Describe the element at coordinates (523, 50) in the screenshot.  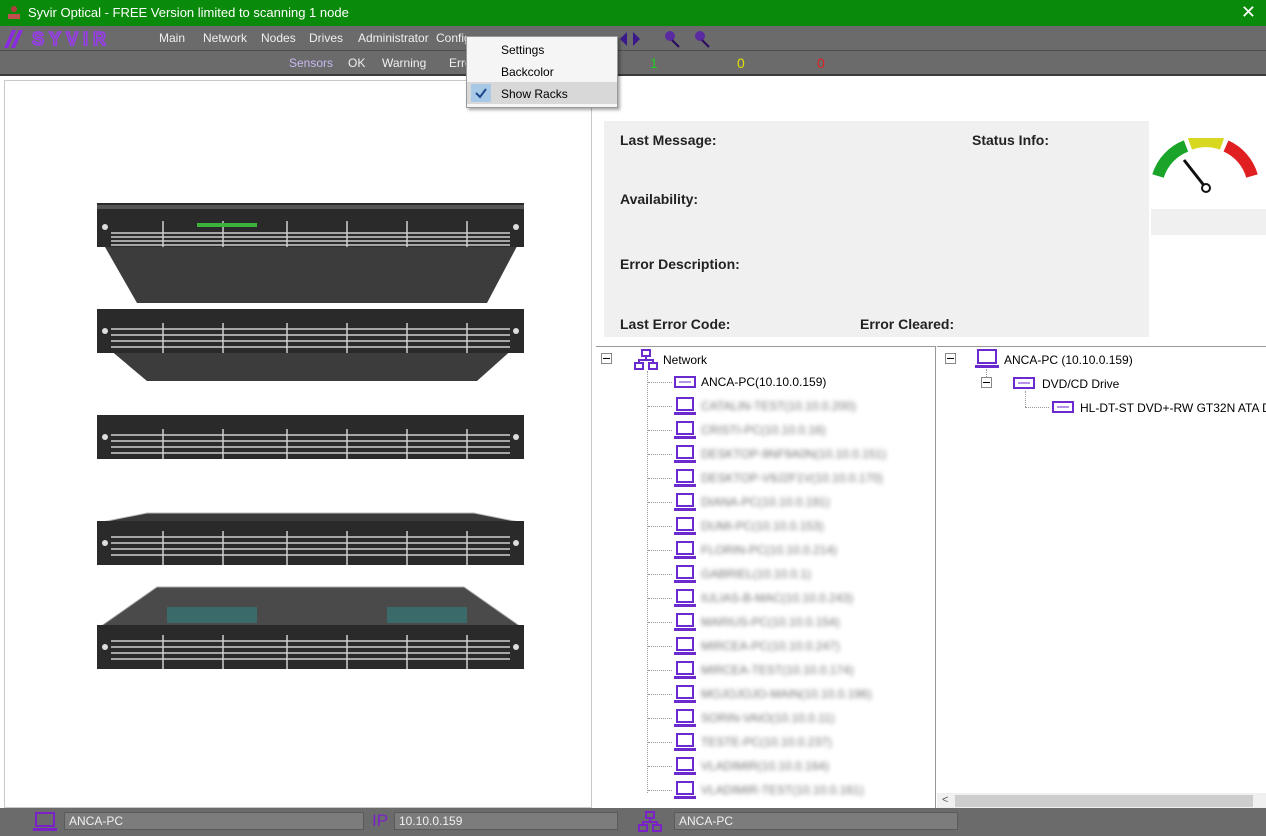
I see `settings-label: Settings` at that location.